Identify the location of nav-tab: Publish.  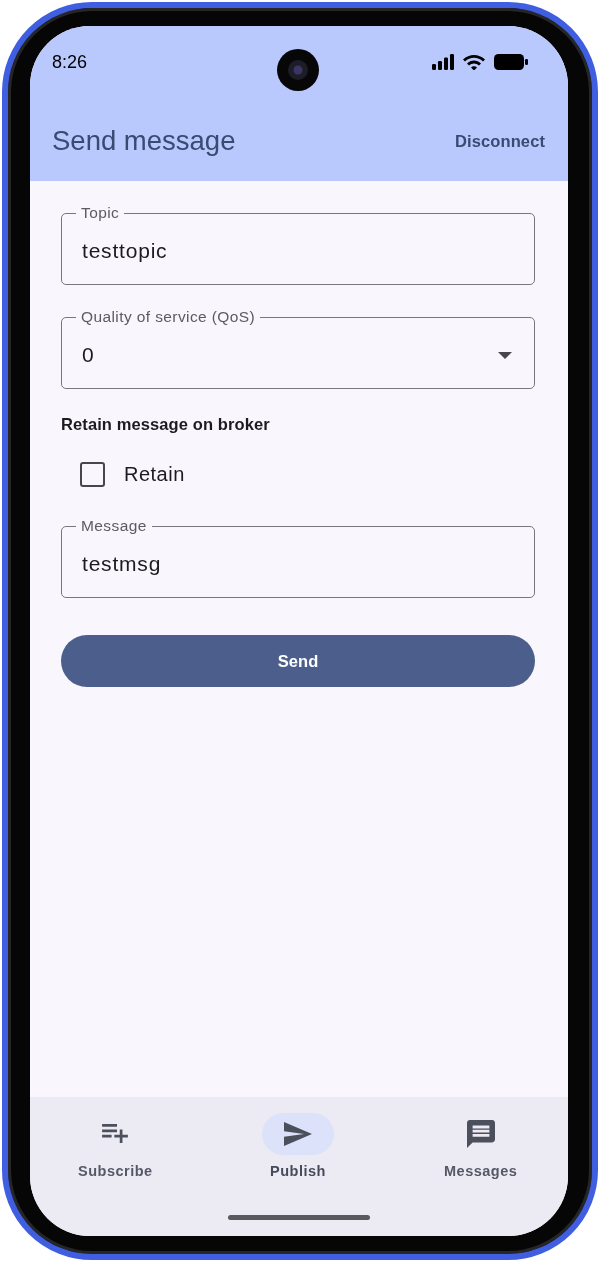
(298, 1146).